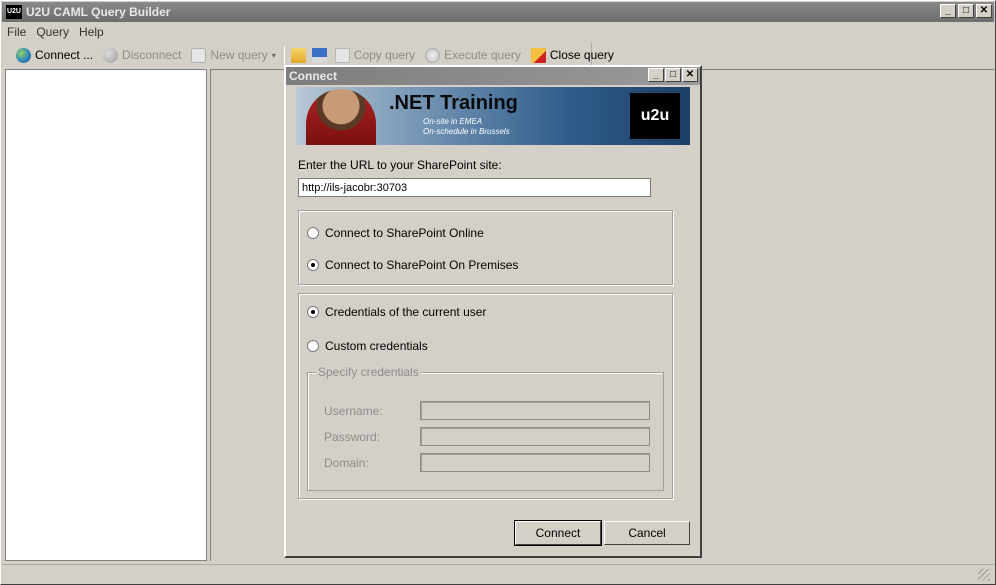 This screenshot has height=585, width=996. What do you see at coordinates (341, 117) in the screenshot?
I see `banner-person-image` at bounding box center [341, 117].